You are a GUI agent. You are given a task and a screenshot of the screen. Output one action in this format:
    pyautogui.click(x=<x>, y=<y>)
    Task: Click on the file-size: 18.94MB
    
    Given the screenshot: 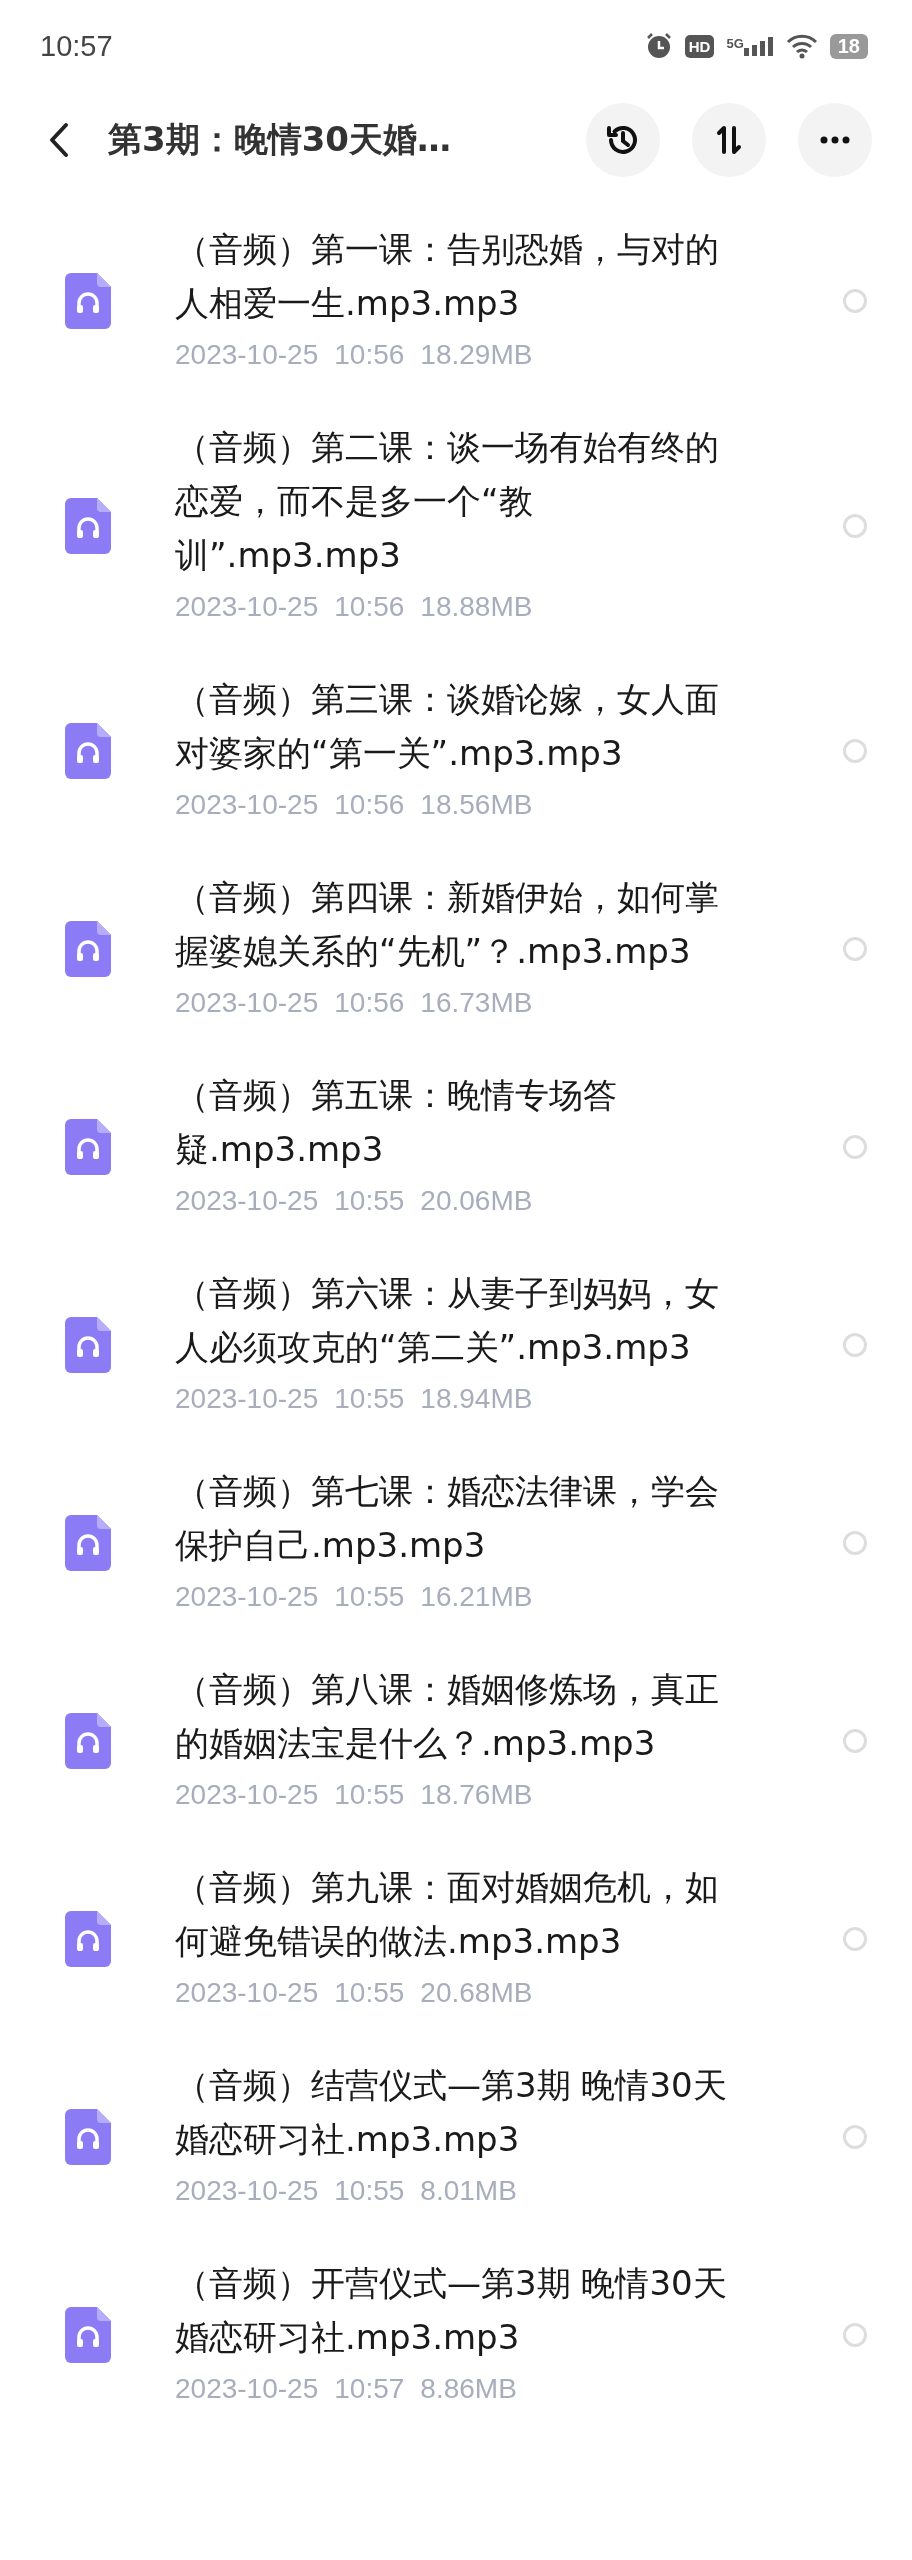 What is the action you would take?
    pyautogui.click(x=476, y=1399)
    